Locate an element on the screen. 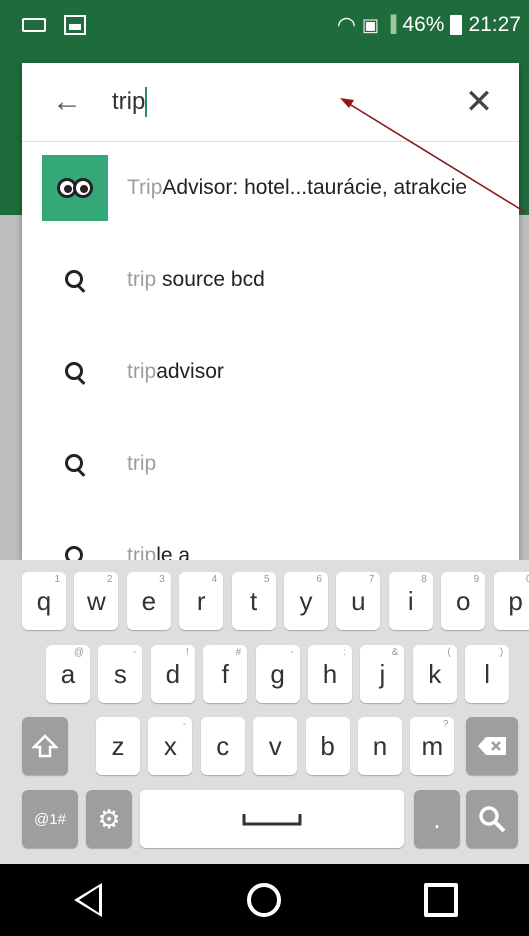  key-label: a is located at coordinates (68, 673).